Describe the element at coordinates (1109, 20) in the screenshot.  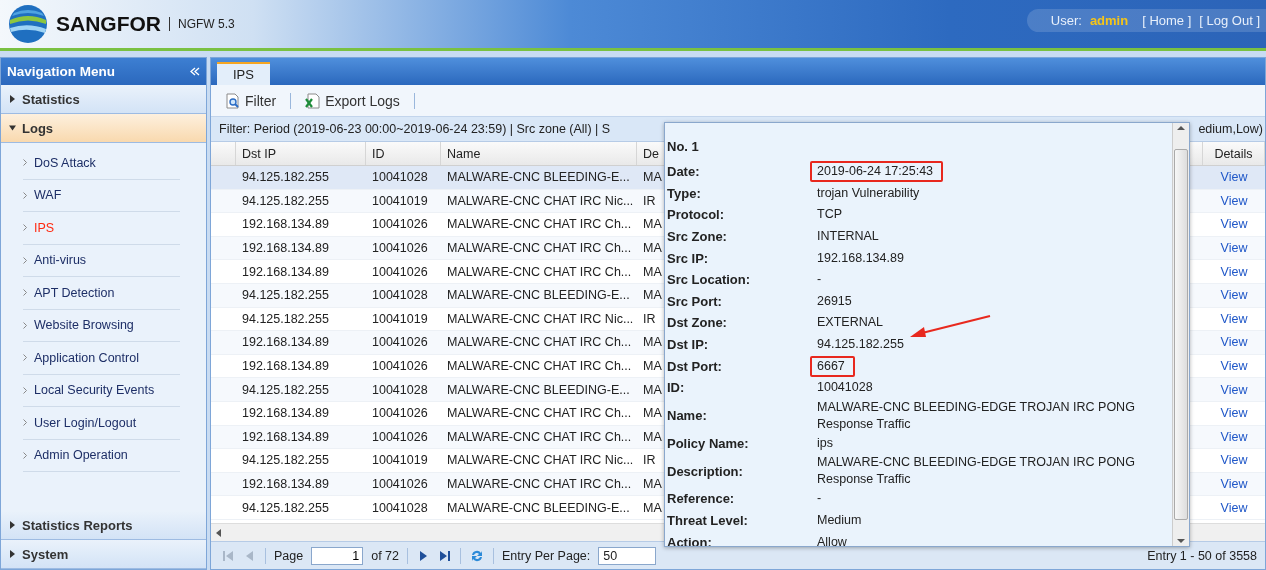
I see `user-name: admin` at that location.